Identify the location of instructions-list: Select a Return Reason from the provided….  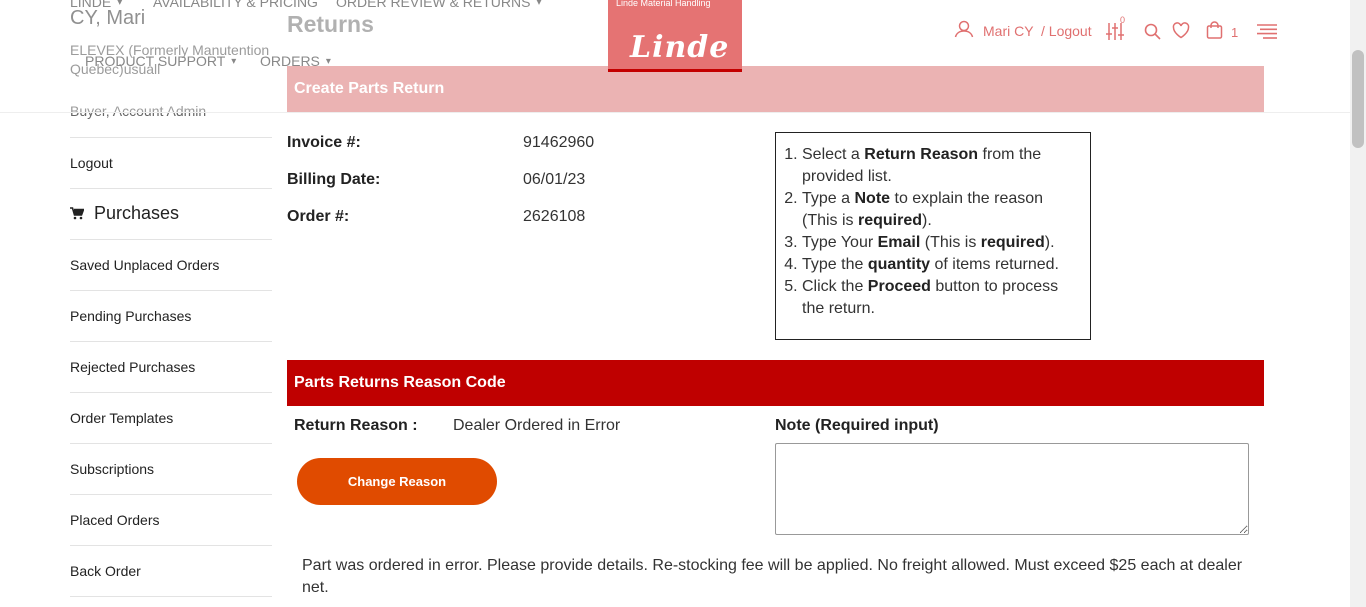
(933, 232).